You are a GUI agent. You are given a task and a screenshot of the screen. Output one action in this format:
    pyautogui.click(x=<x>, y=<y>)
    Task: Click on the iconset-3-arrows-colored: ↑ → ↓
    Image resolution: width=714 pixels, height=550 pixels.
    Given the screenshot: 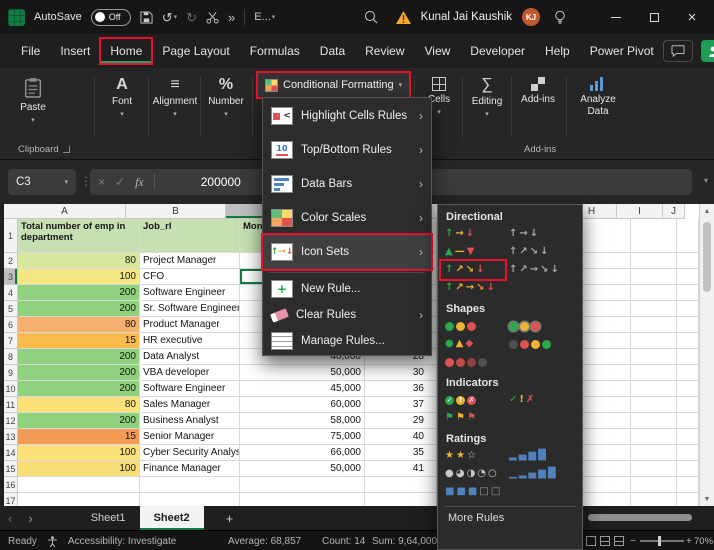 What is the action you would take?
    pyautogui.click(x=473, y=234)
    